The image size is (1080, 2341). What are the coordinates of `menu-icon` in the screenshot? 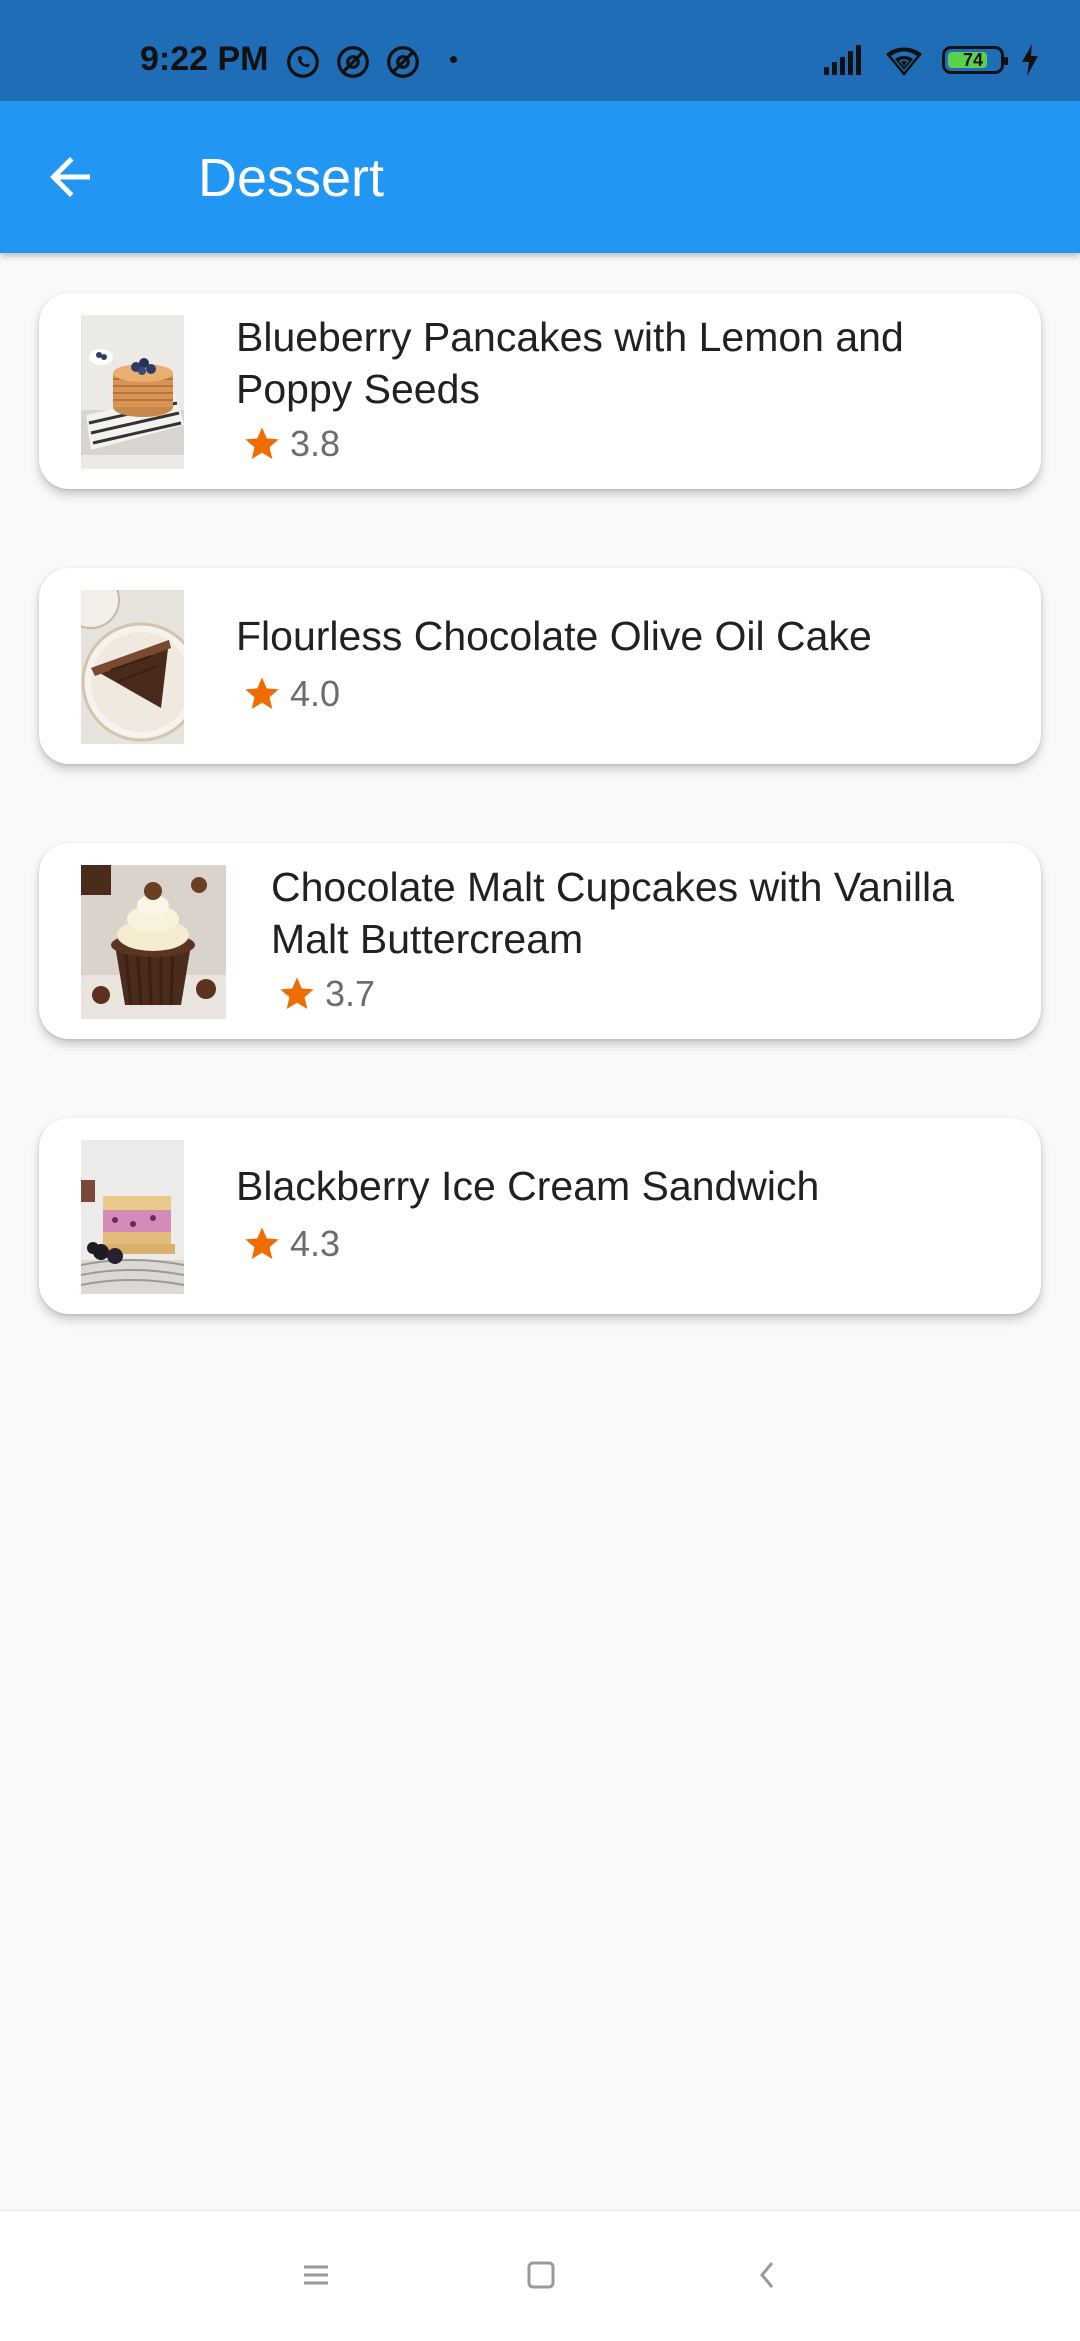 It's located at (316, 2275).